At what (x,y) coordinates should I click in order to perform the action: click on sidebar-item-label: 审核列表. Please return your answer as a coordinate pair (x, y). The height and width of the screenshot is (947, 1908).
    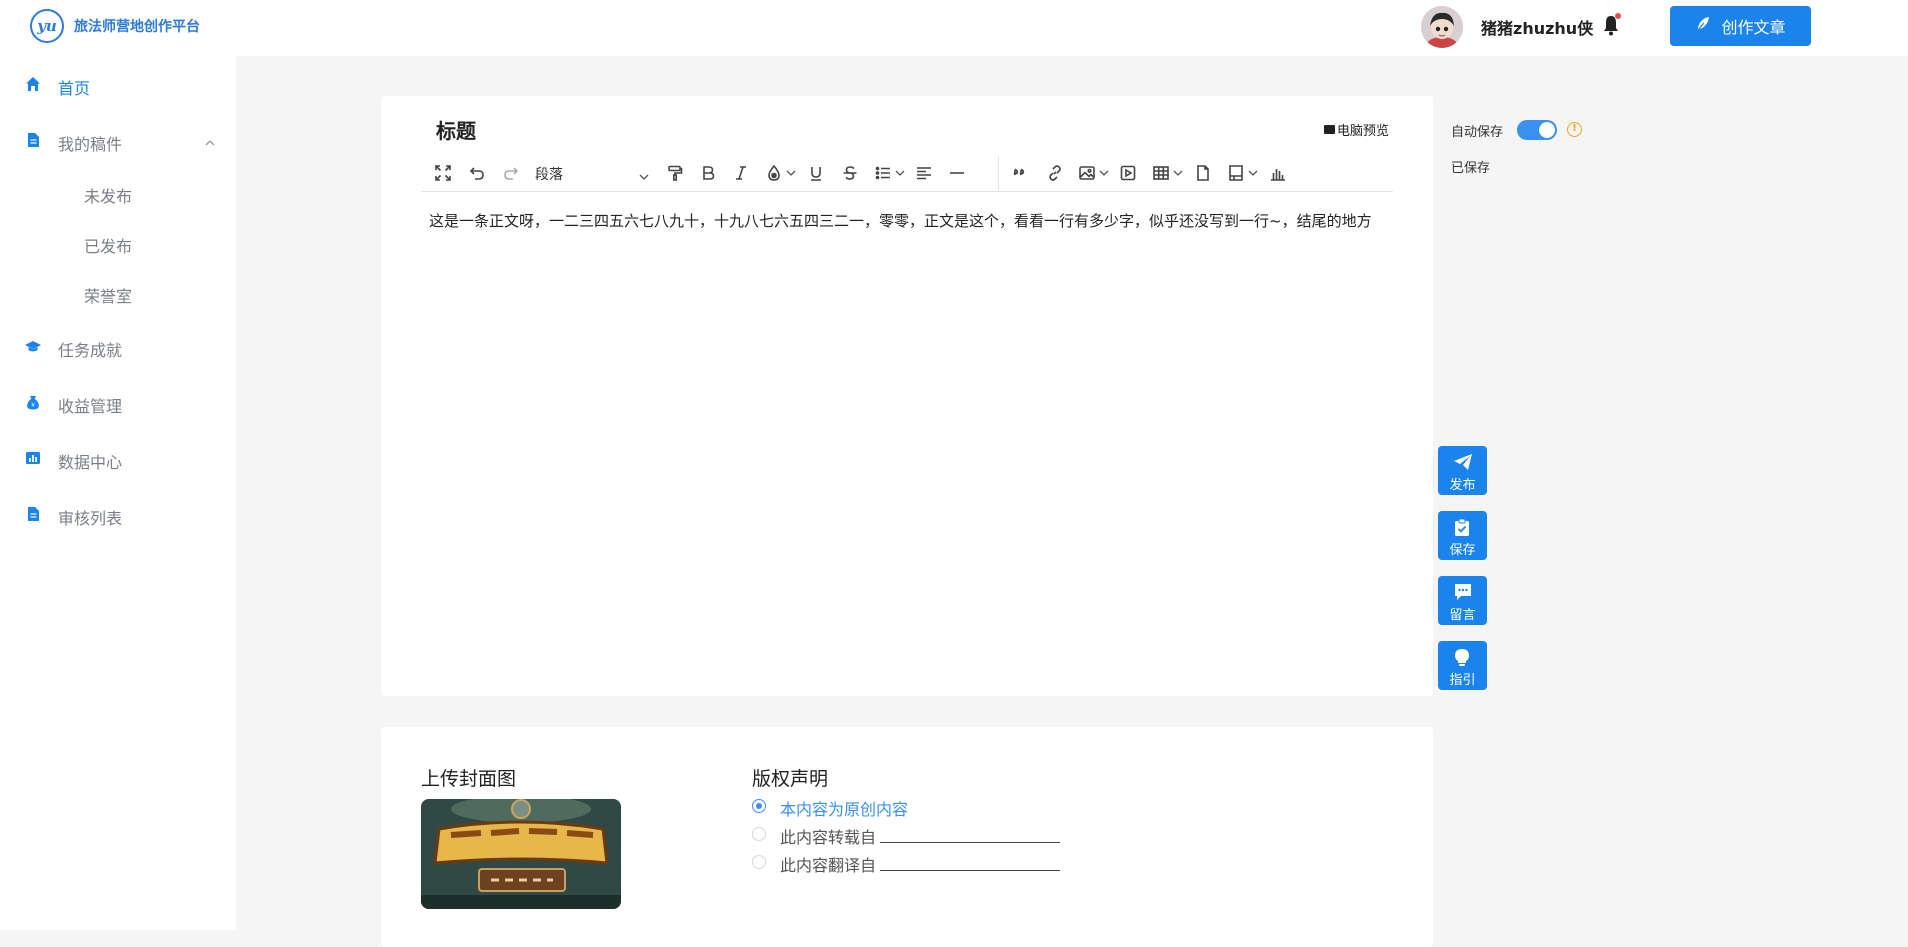
    Looking at the image, I should click on (90, 518).